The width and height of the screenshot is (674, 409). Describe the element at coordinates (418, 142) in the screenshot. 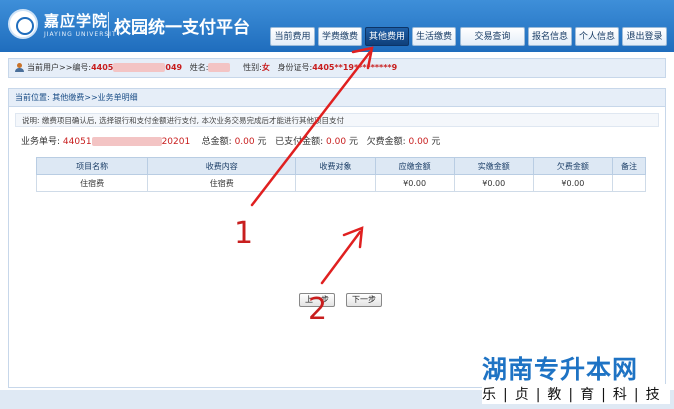

I see `owe-value: 0.00` at that location.